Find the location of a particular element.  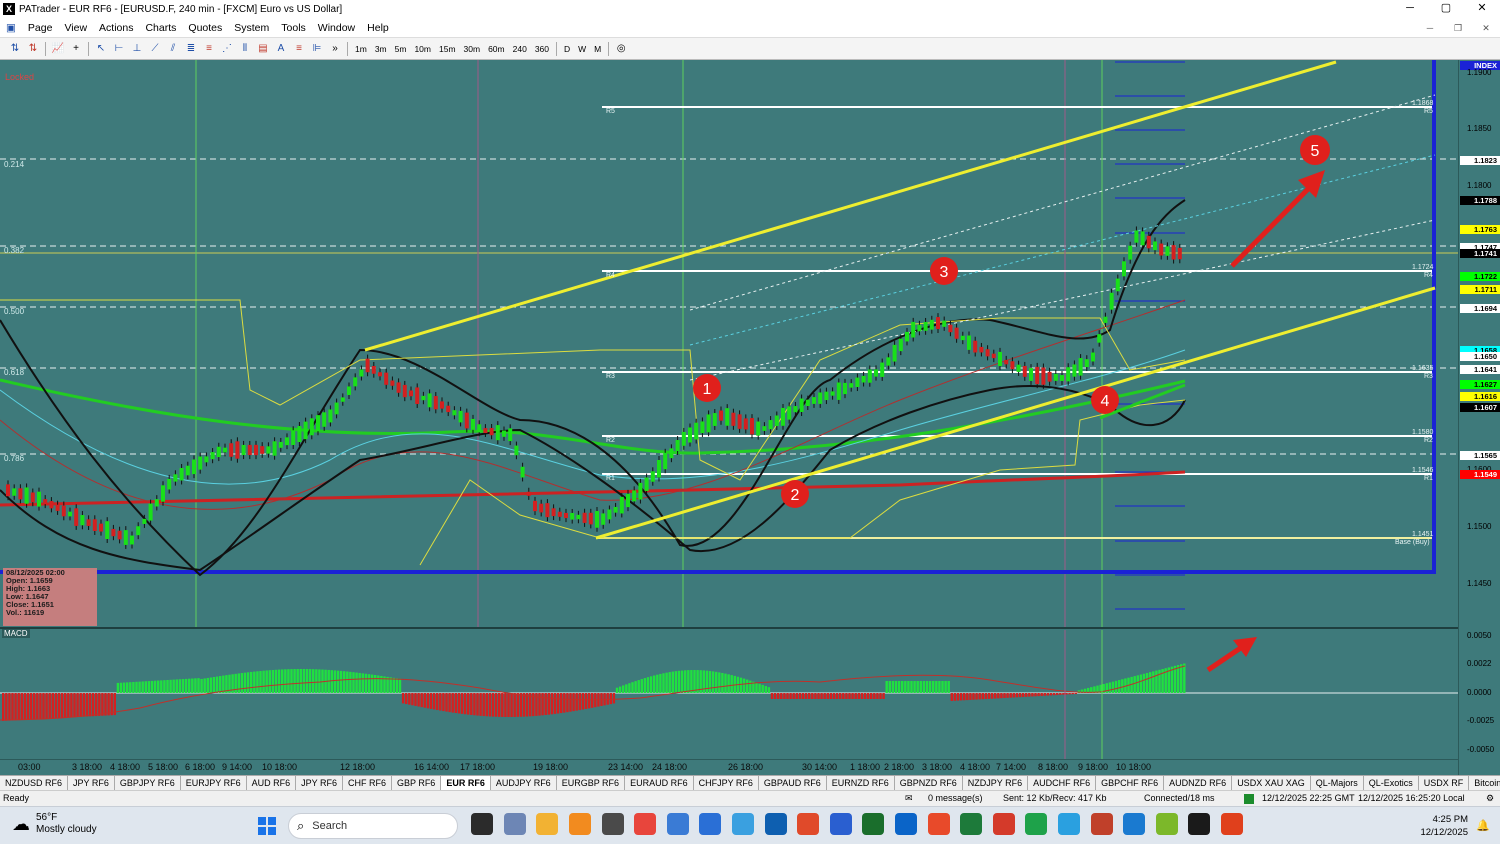

symbol-tab: AUDCHF RF6 is located at coordinates (1062, 783).